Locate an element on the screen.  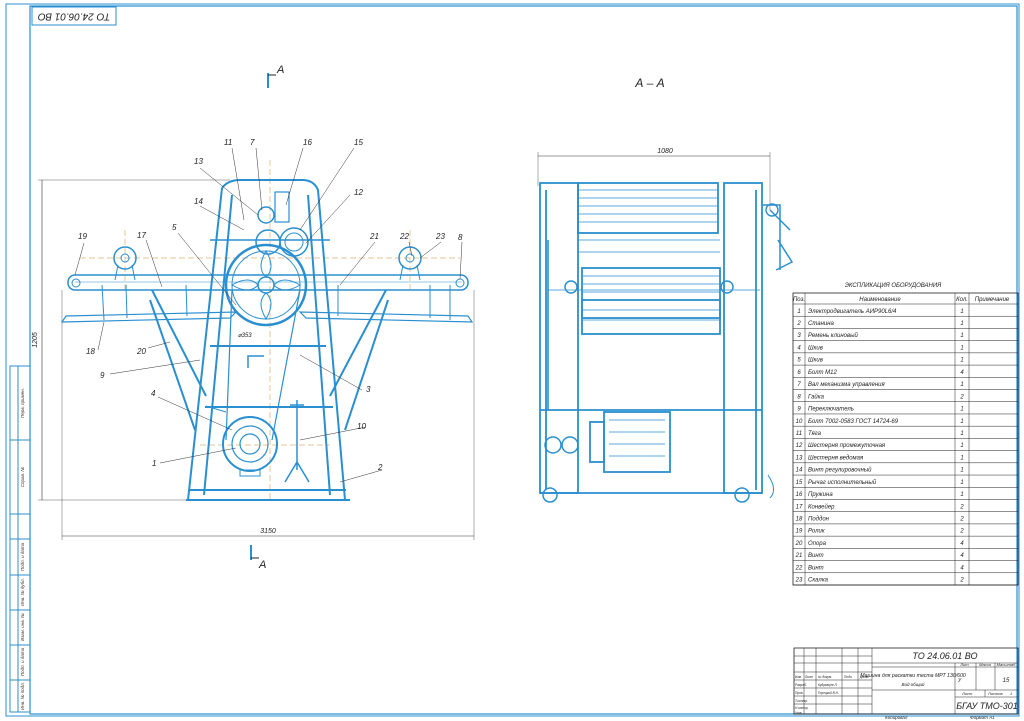
svg-text: 19 is located at coordinates (82, 236).